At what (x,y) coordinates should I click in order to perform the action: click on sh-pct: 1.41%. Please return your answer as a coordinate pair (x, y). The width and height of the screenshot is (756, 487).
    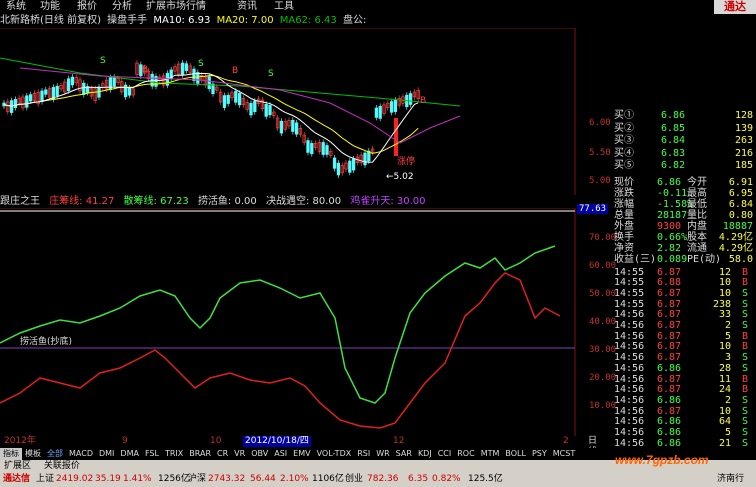
    Looking at the image, I should click on (137, 479).